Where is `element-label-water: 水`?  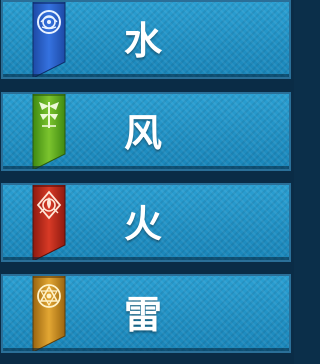
element-label-water: 水 is located at coordinates (142, 41).